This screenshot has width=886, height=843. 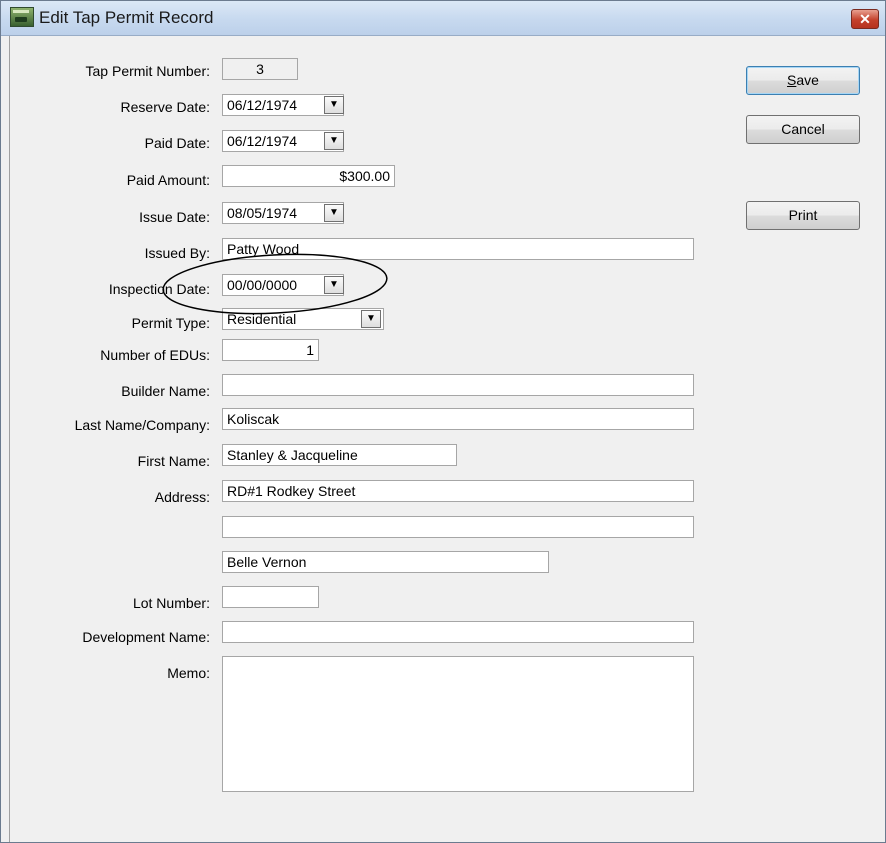 What do you see at coordinates (170, 323) in the screenshot?
I see `permit-type-label: Permit Type:` at bounding box center [170, 323].